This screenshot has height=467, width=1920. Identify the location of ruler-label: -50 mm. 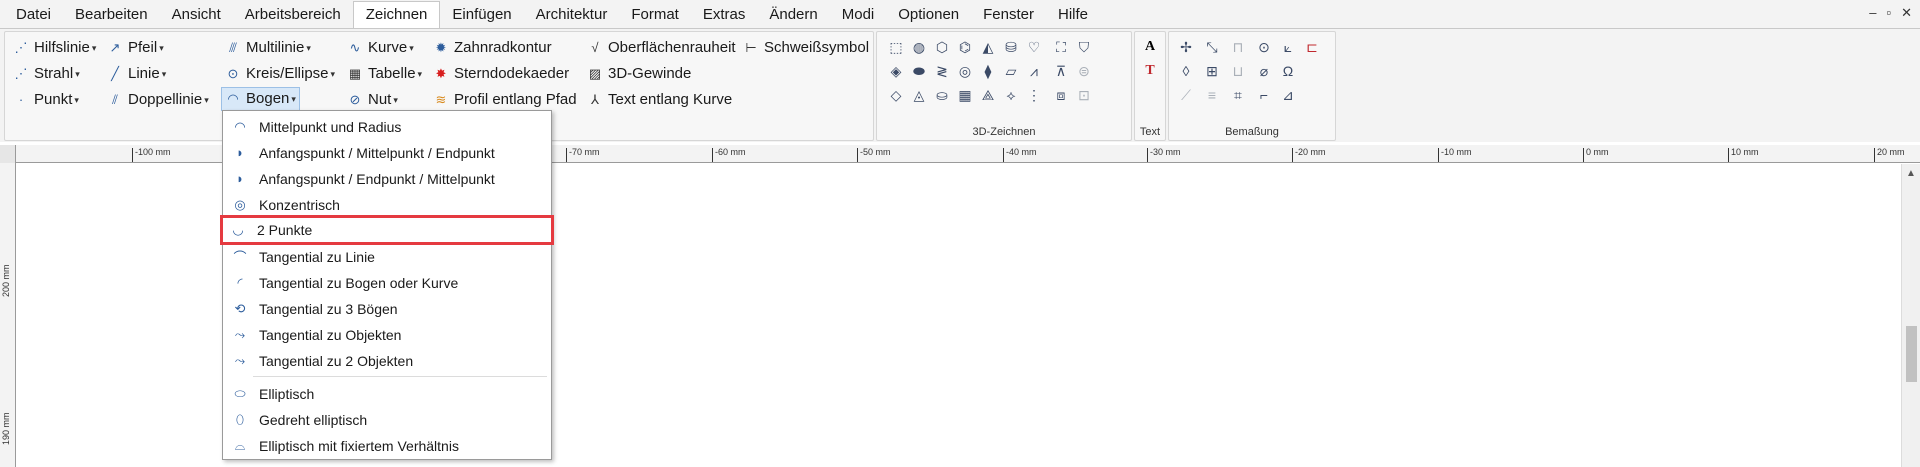
(874, 155).